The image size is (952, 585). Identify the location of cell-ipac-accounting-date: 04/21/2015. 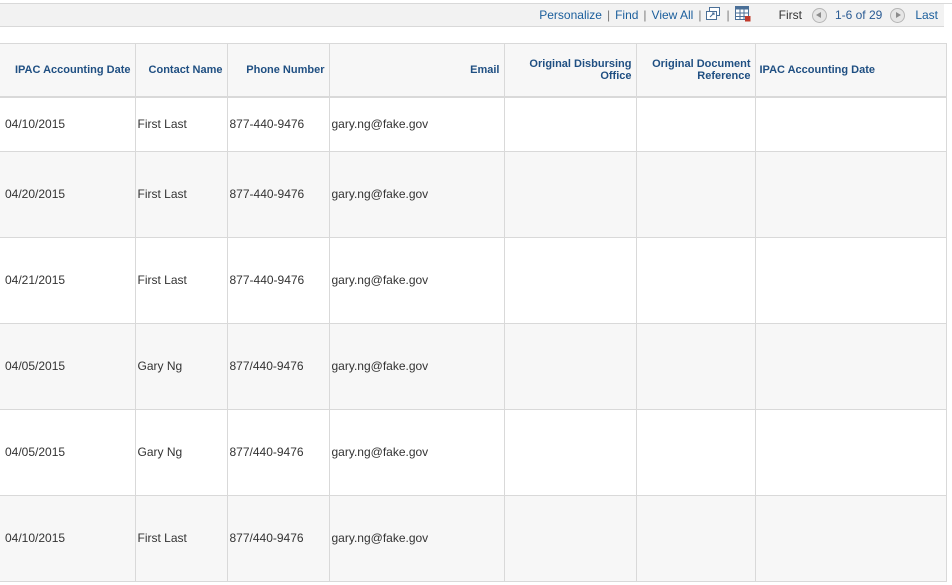
(67, 280).